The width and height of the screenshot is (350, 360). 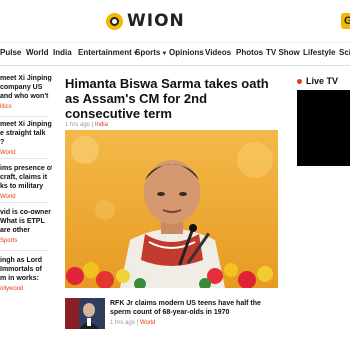 What do you see at coordinates (156, 21) in the screenshot?
I see `logo-text: WION` at bounding box center [156, 21].